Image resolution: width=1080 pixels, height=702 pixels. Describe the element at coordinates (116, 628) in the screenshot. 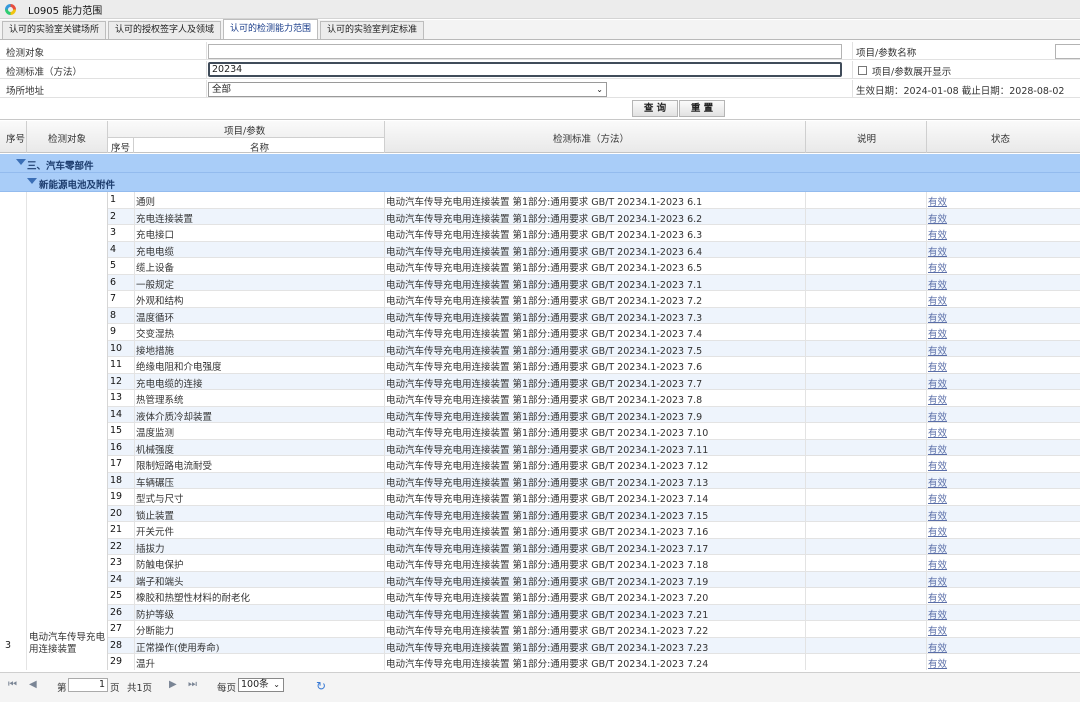

I see `item-seq: 27` at that location.